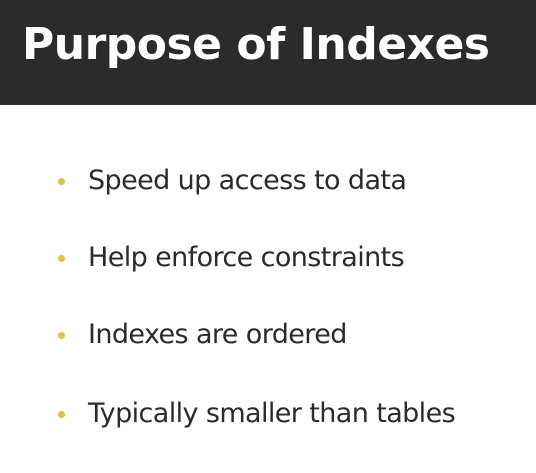 The image size is (536, 473). I want to click on bullet-item: Speed up access to data, so click(293, 181).